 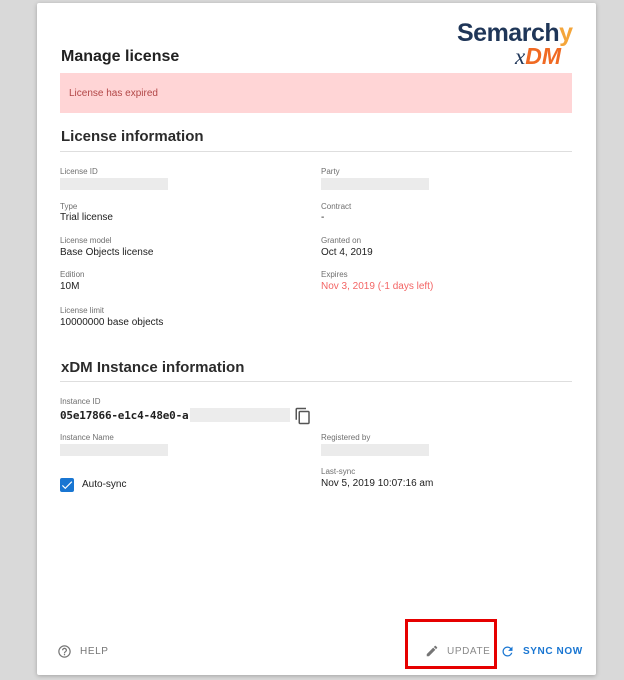 I want to click on expired-alert: License has expired, so click(x=316, y=93).